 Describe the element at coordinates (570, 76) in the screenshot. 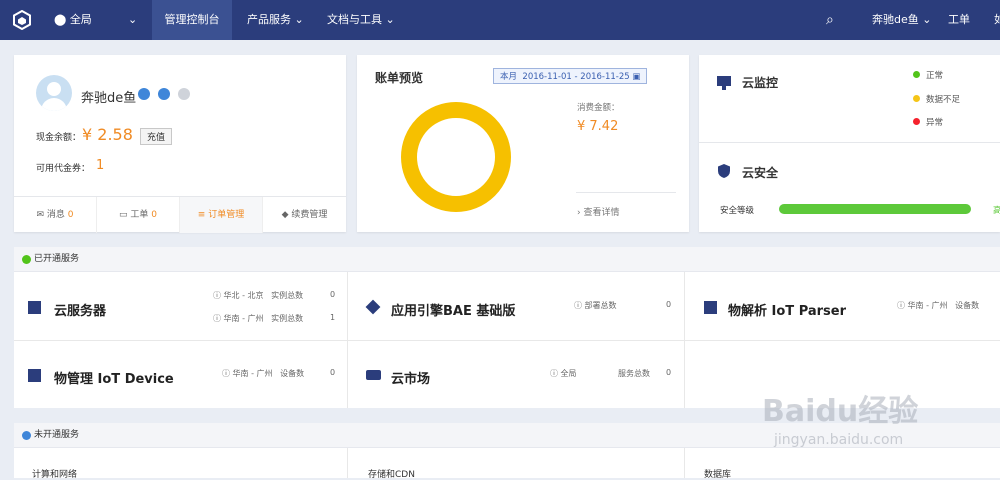

I see `date-range-picker: 本月 2016-11-01 - 2016-11-25 ▣` at that location.